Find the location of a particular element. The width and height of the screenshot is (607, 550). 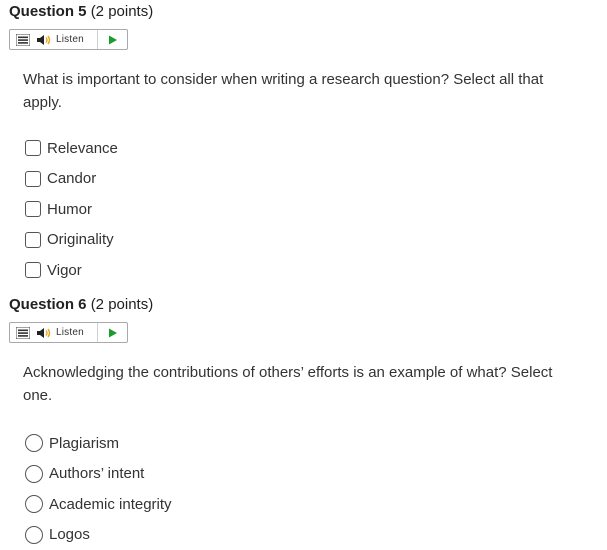

option-label: Candor is located at coordinates (71, 178).